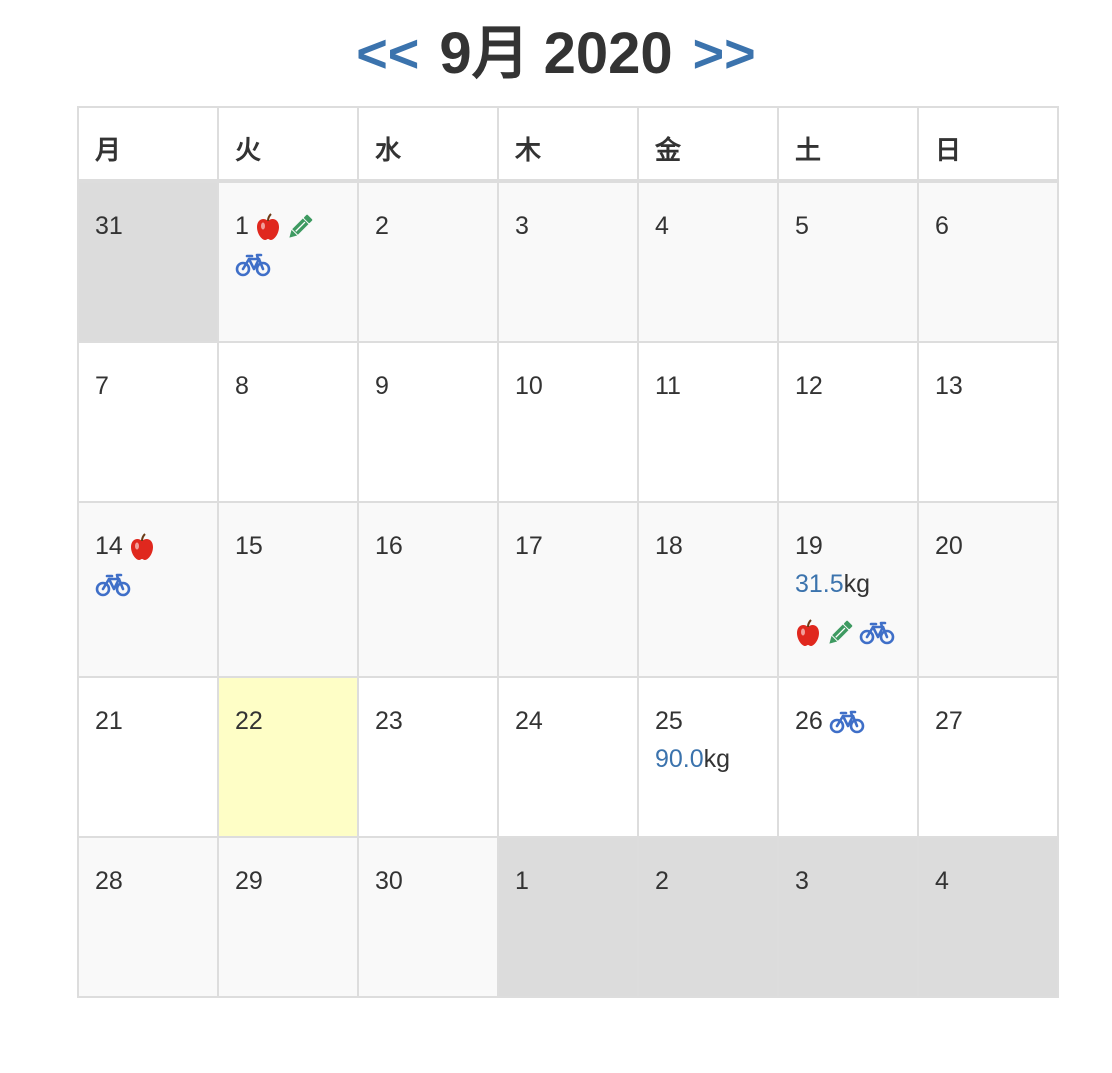  I want to click on day-cell: 25 90.0kg, so click(708, 757).